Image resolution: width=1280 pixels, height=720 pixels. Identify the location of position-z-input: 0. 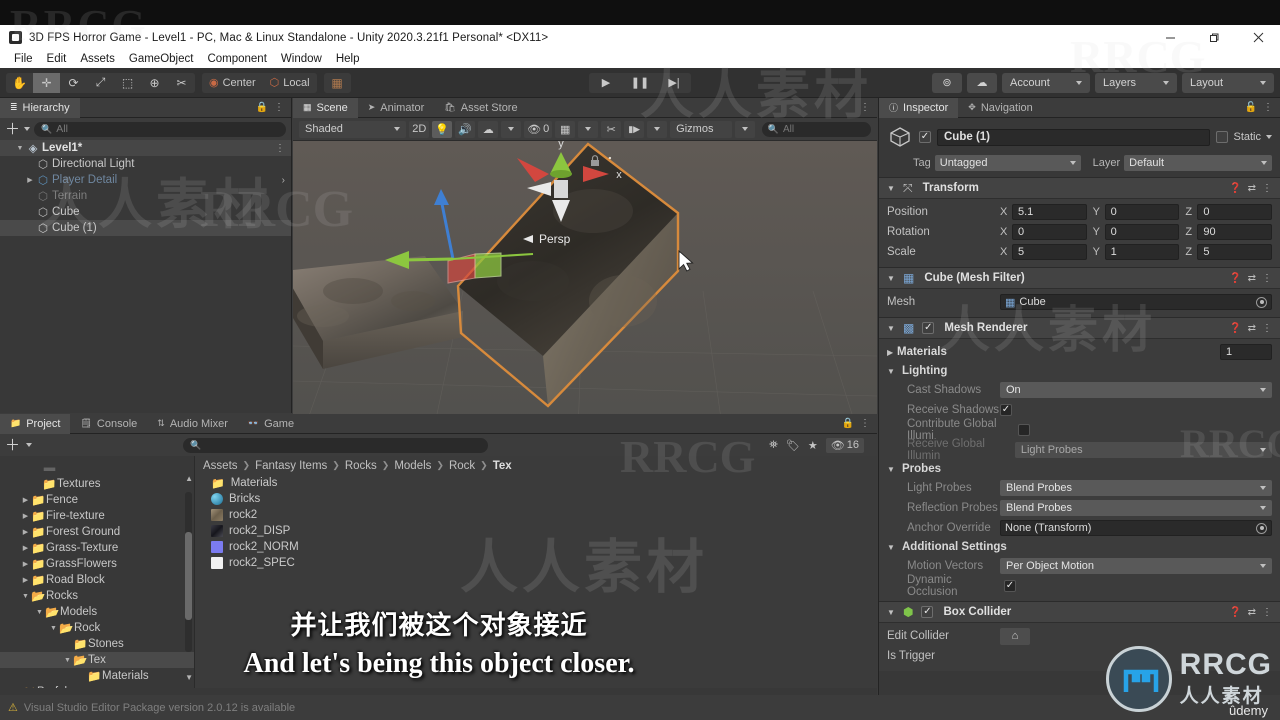
(1235, 212).